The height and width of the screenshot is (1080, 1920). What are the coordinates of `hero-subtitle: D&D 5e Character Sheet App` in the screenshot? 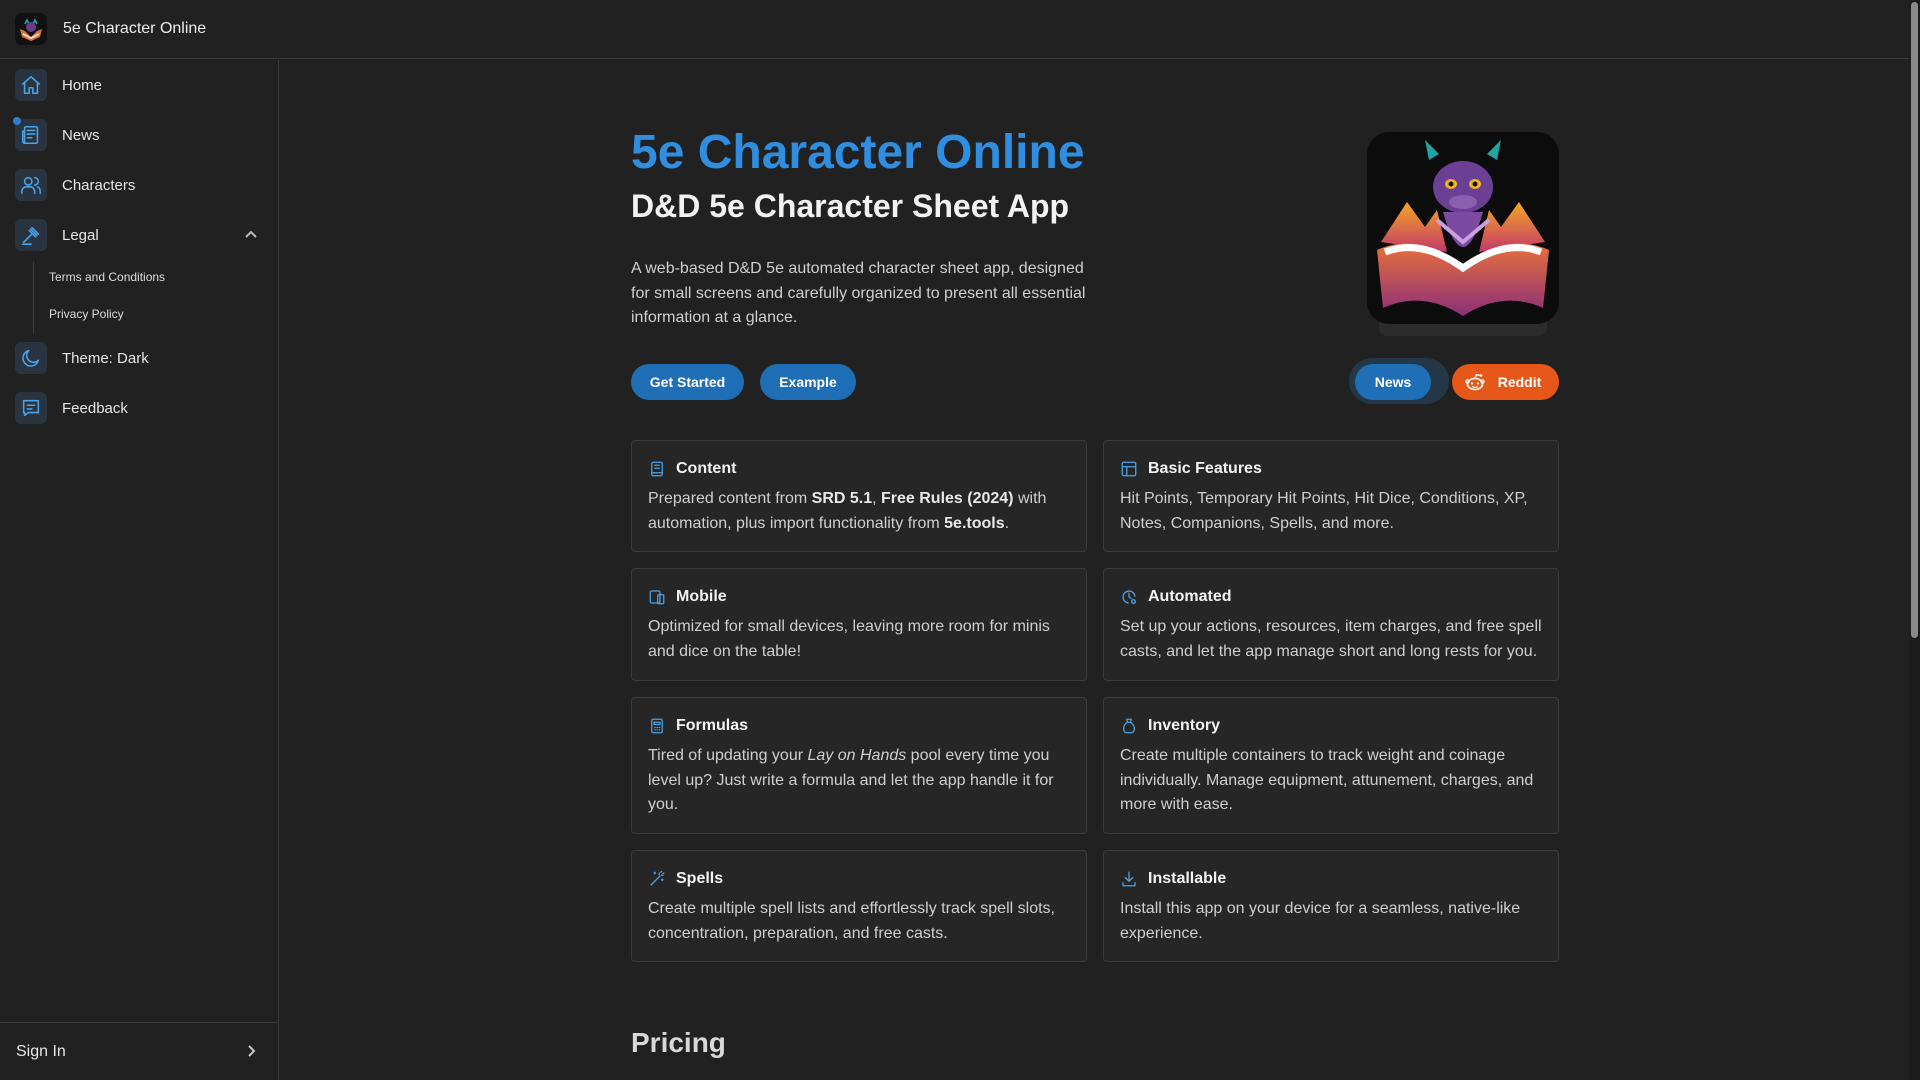 It's located at (850, 206).